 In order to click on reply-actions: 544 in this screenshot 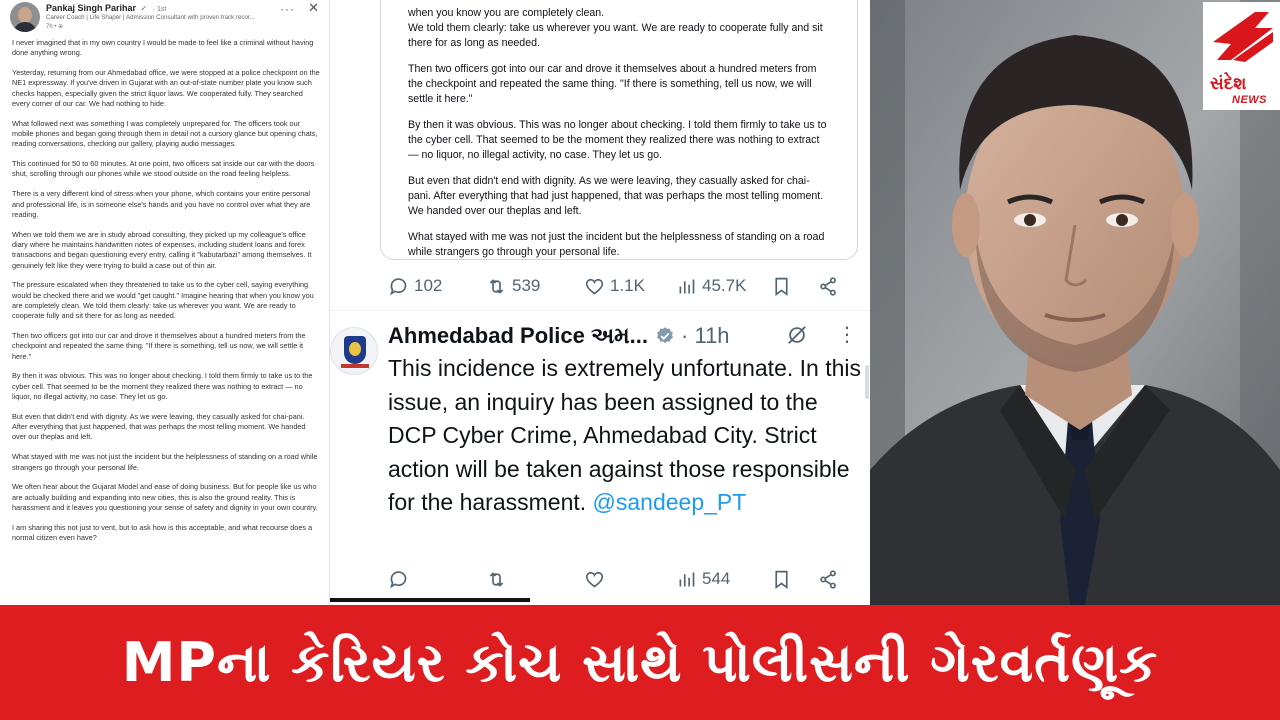, I will do `click(623, 579)`.